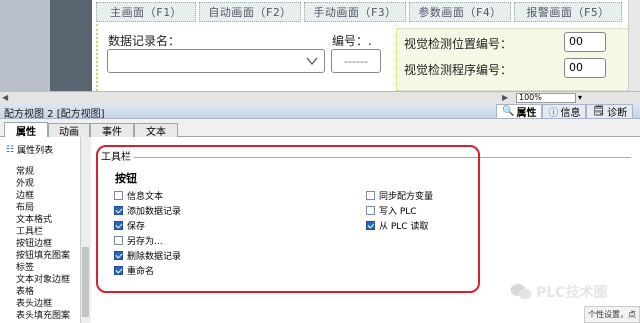  What do you see at coordinates (216, 61) in the screenshot?
I see `record-name-dropdown` at bounding box center [216, 61].